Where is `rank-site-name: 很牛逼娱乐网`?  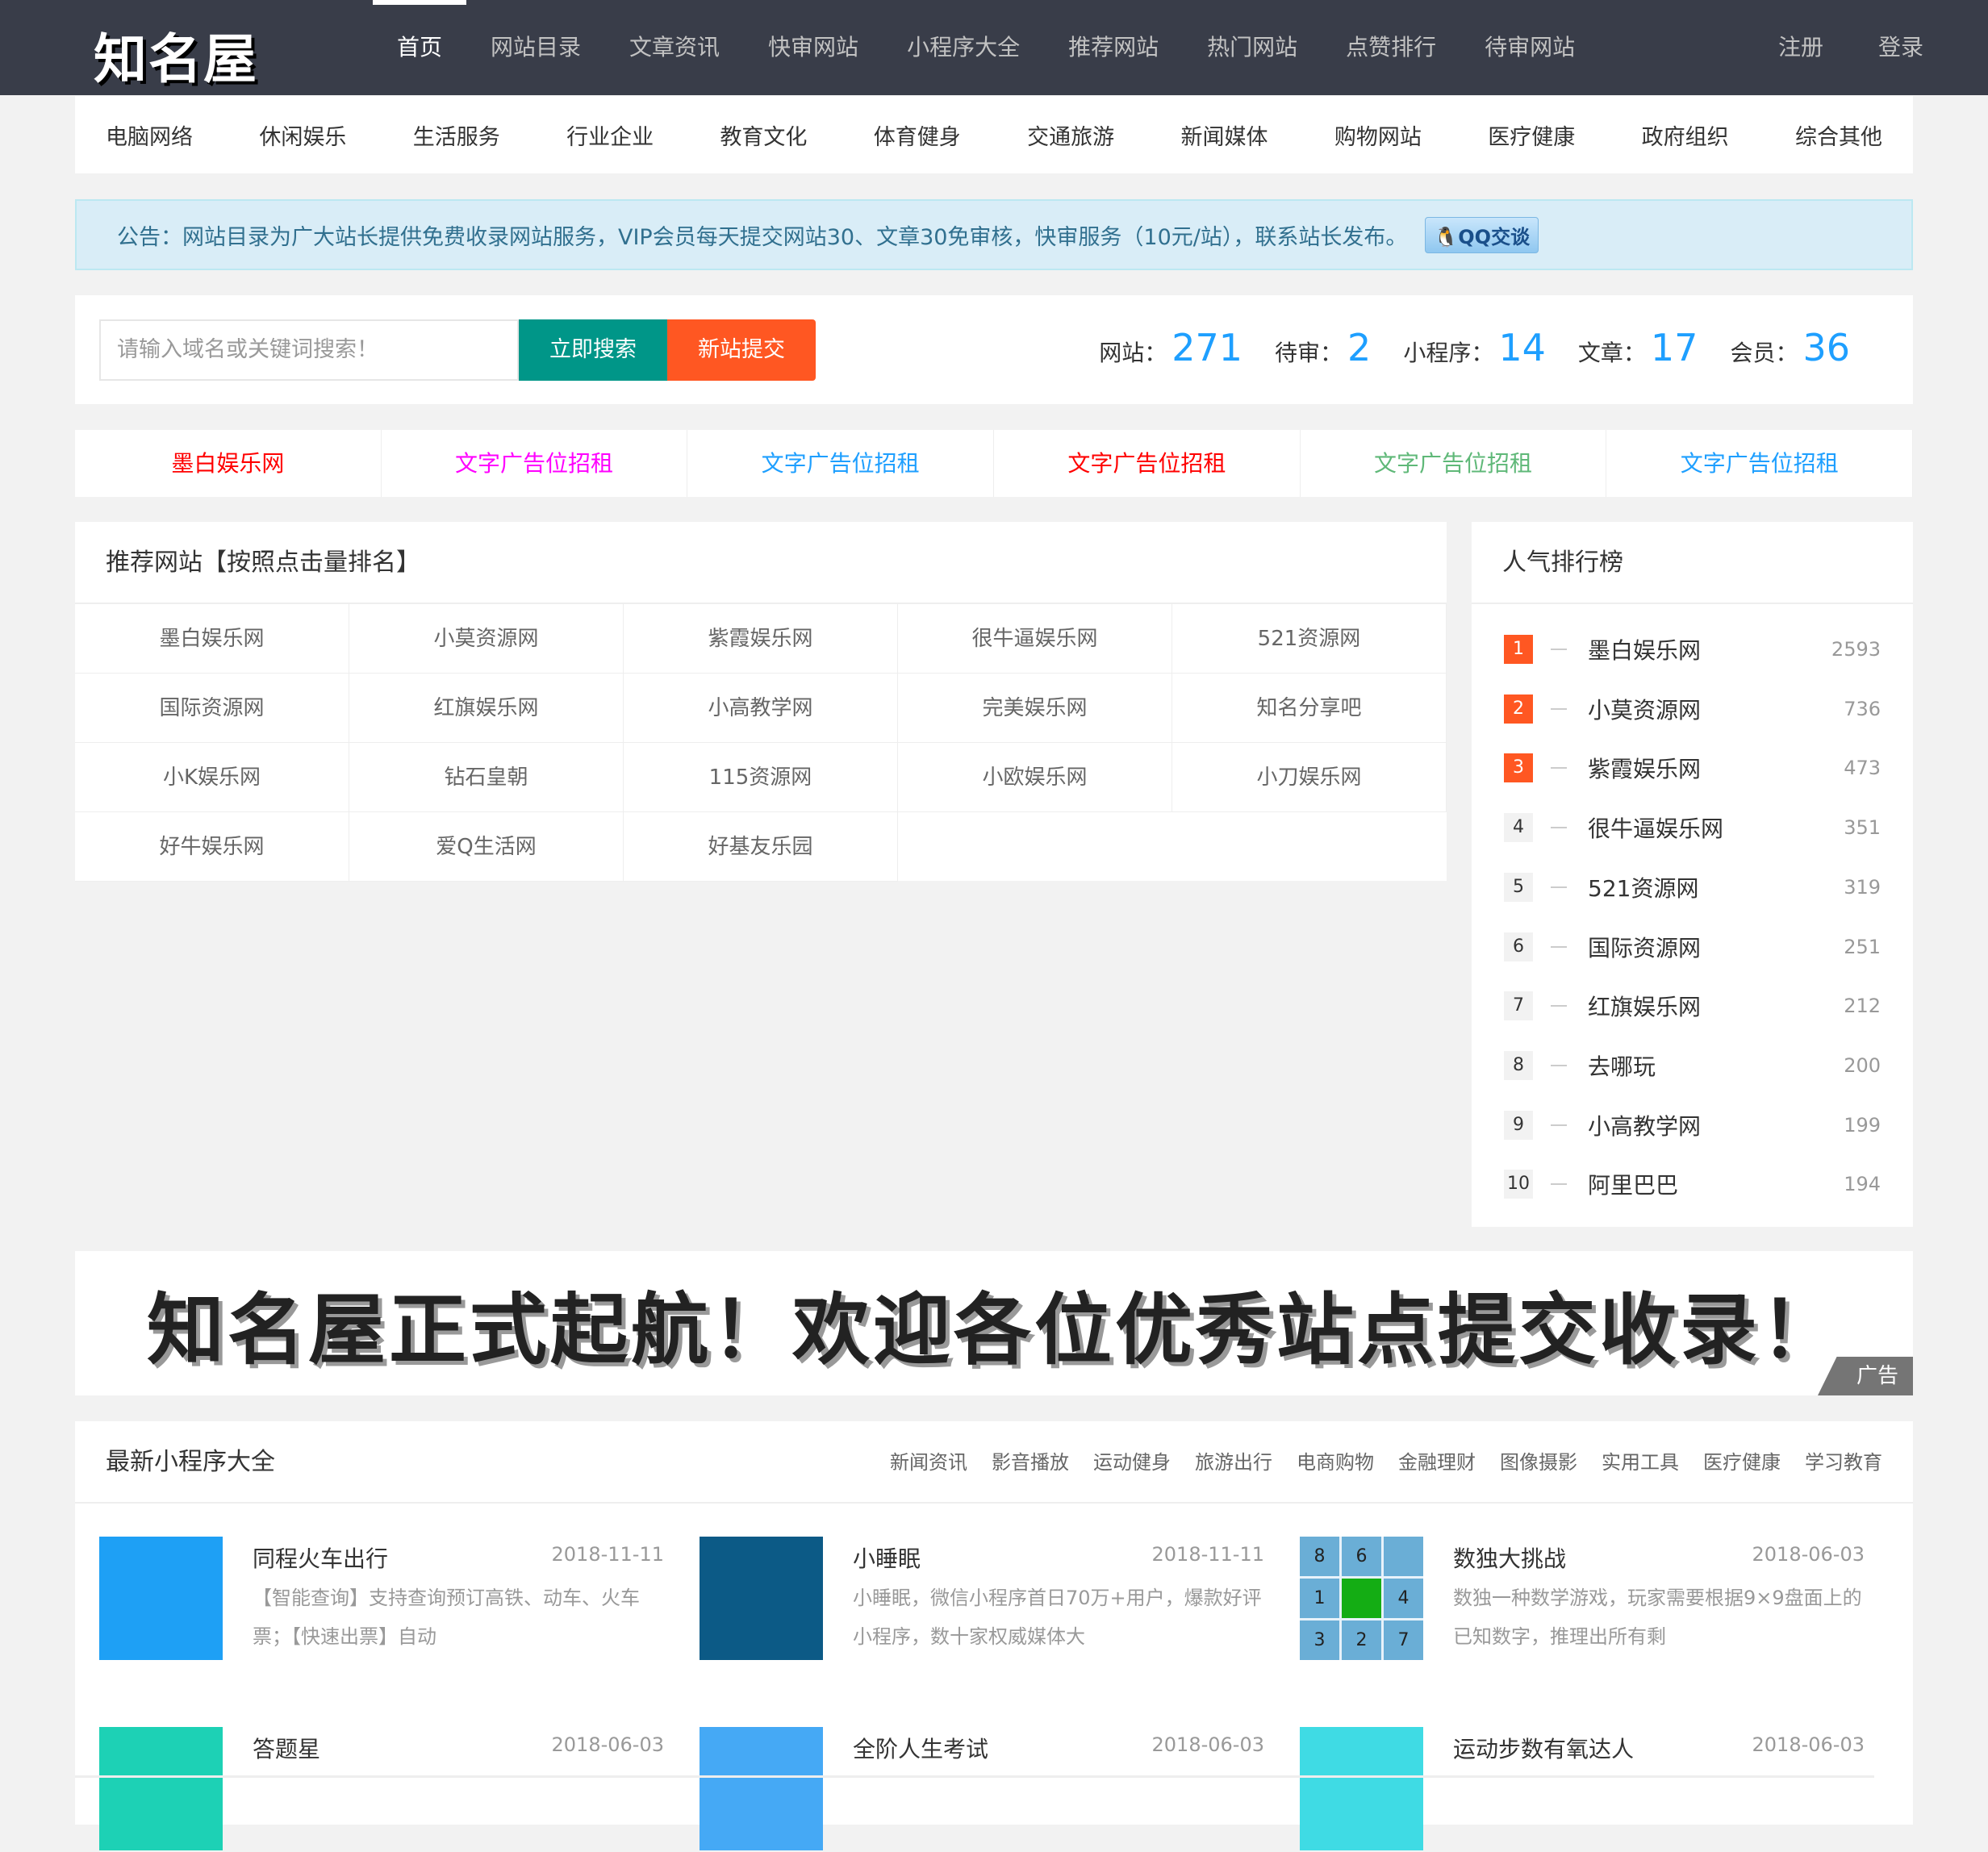
rank-site-name: 很牛逼娱乐网 is located at coordinates (1716, 827).